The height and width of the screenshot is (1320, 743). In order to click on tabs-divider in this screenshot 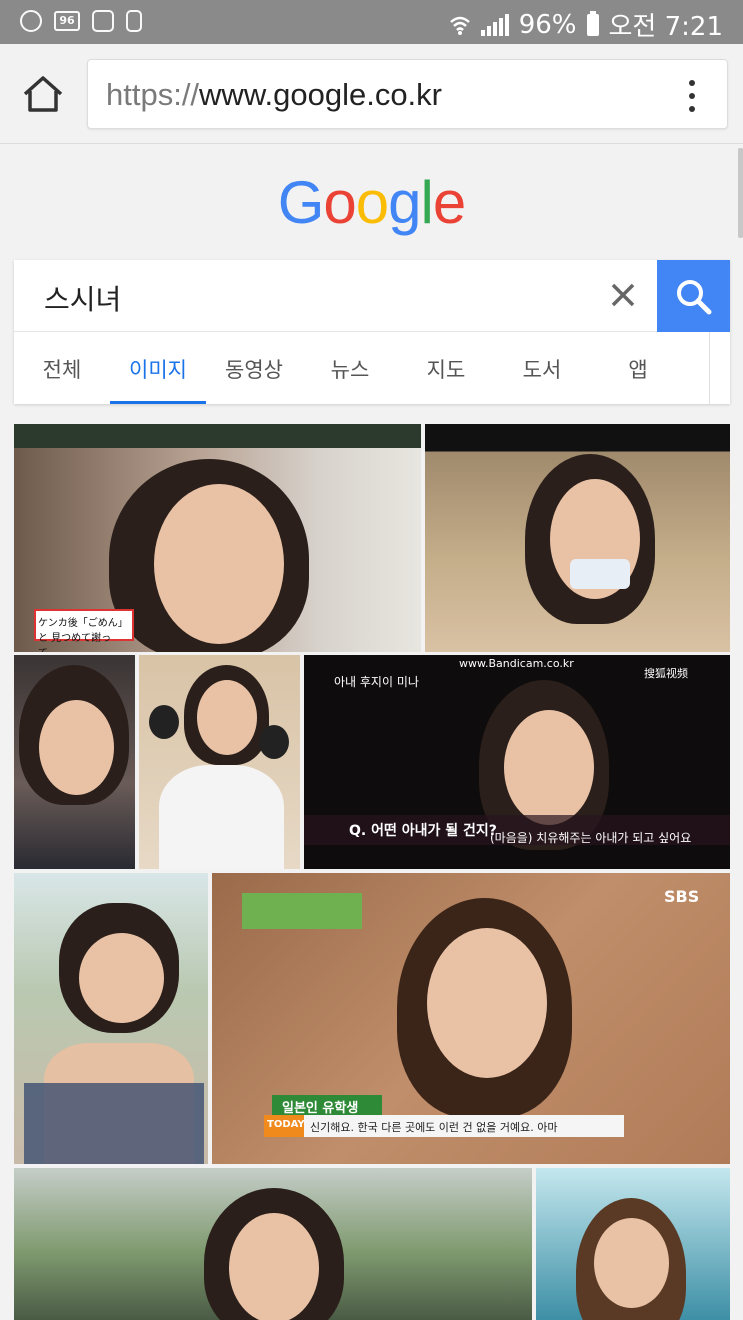, I will do `click(709, 368)`.